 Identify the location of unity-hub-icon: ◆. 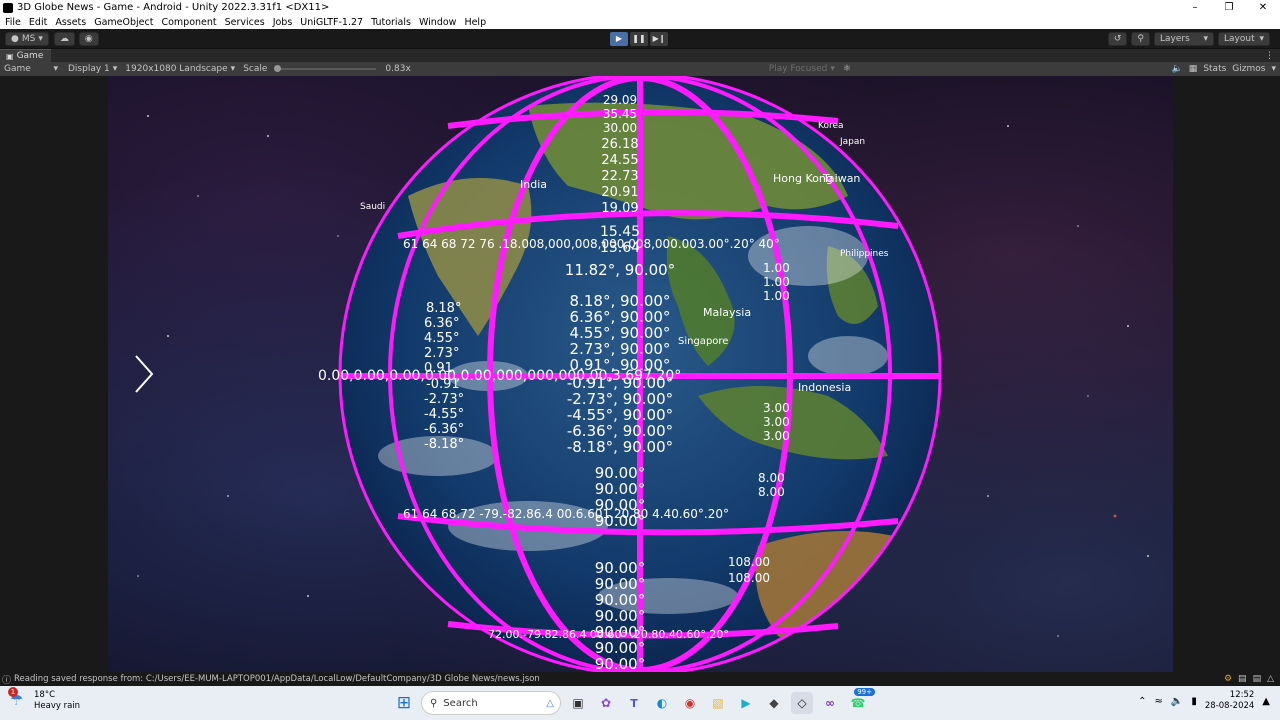
(774, 703).